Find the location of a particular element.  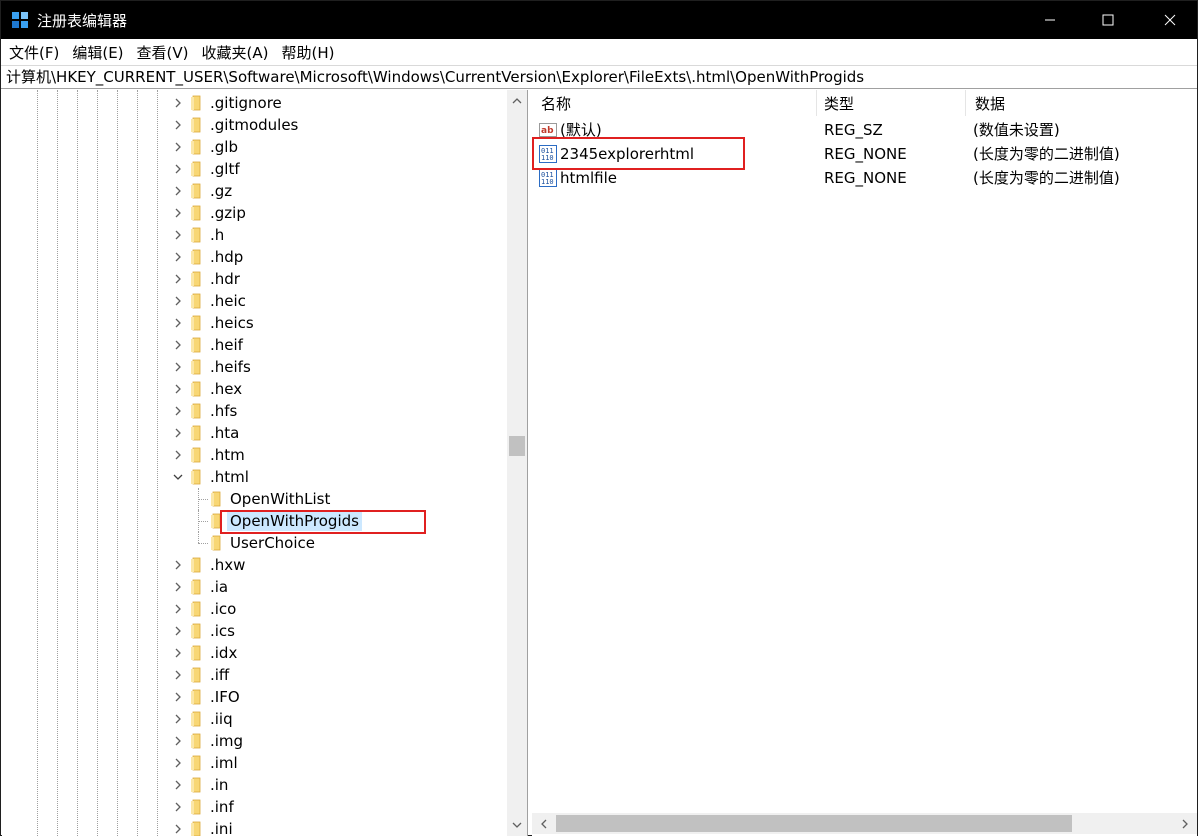

tree-key-item: .inf is located at coordinates (252, 807).